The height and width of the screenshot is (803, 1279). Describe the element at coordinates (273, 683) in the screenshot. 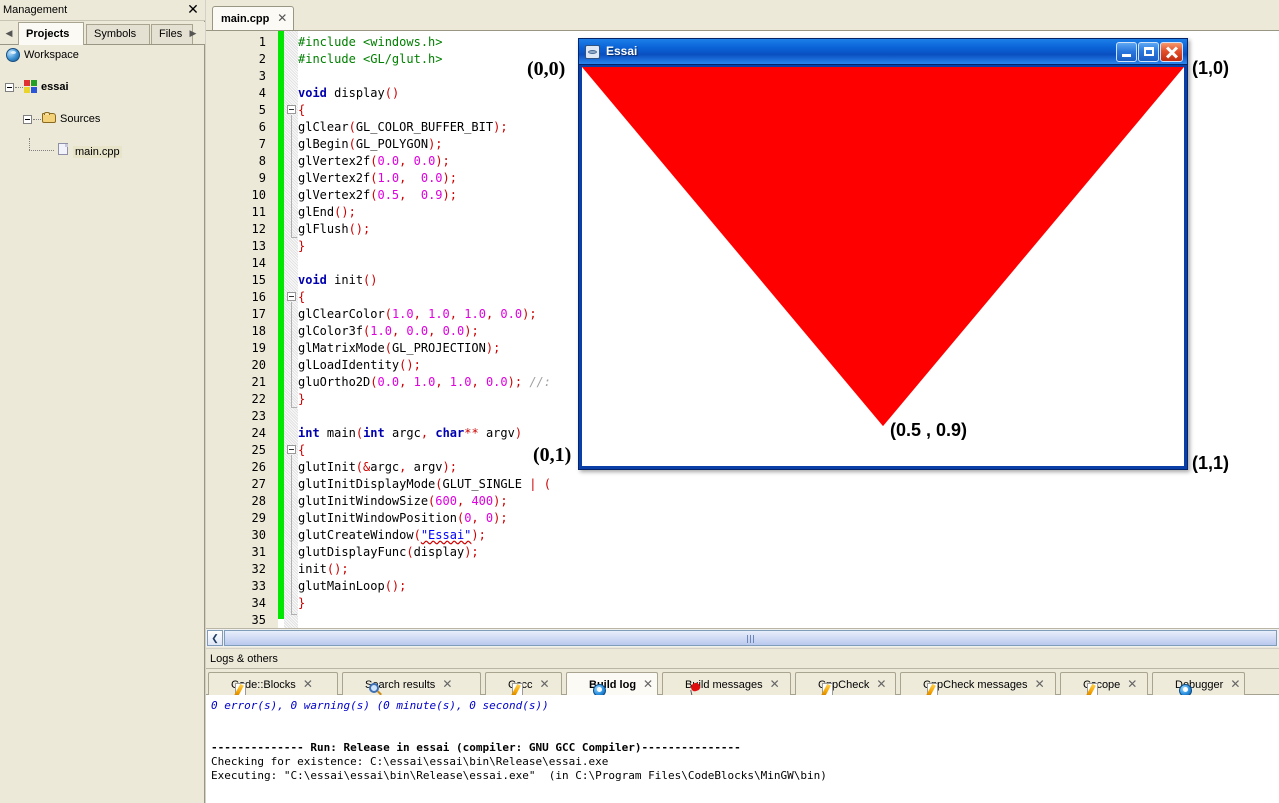

I see `log-tab-code-blocks: Code::Blocks ✕` at that location.